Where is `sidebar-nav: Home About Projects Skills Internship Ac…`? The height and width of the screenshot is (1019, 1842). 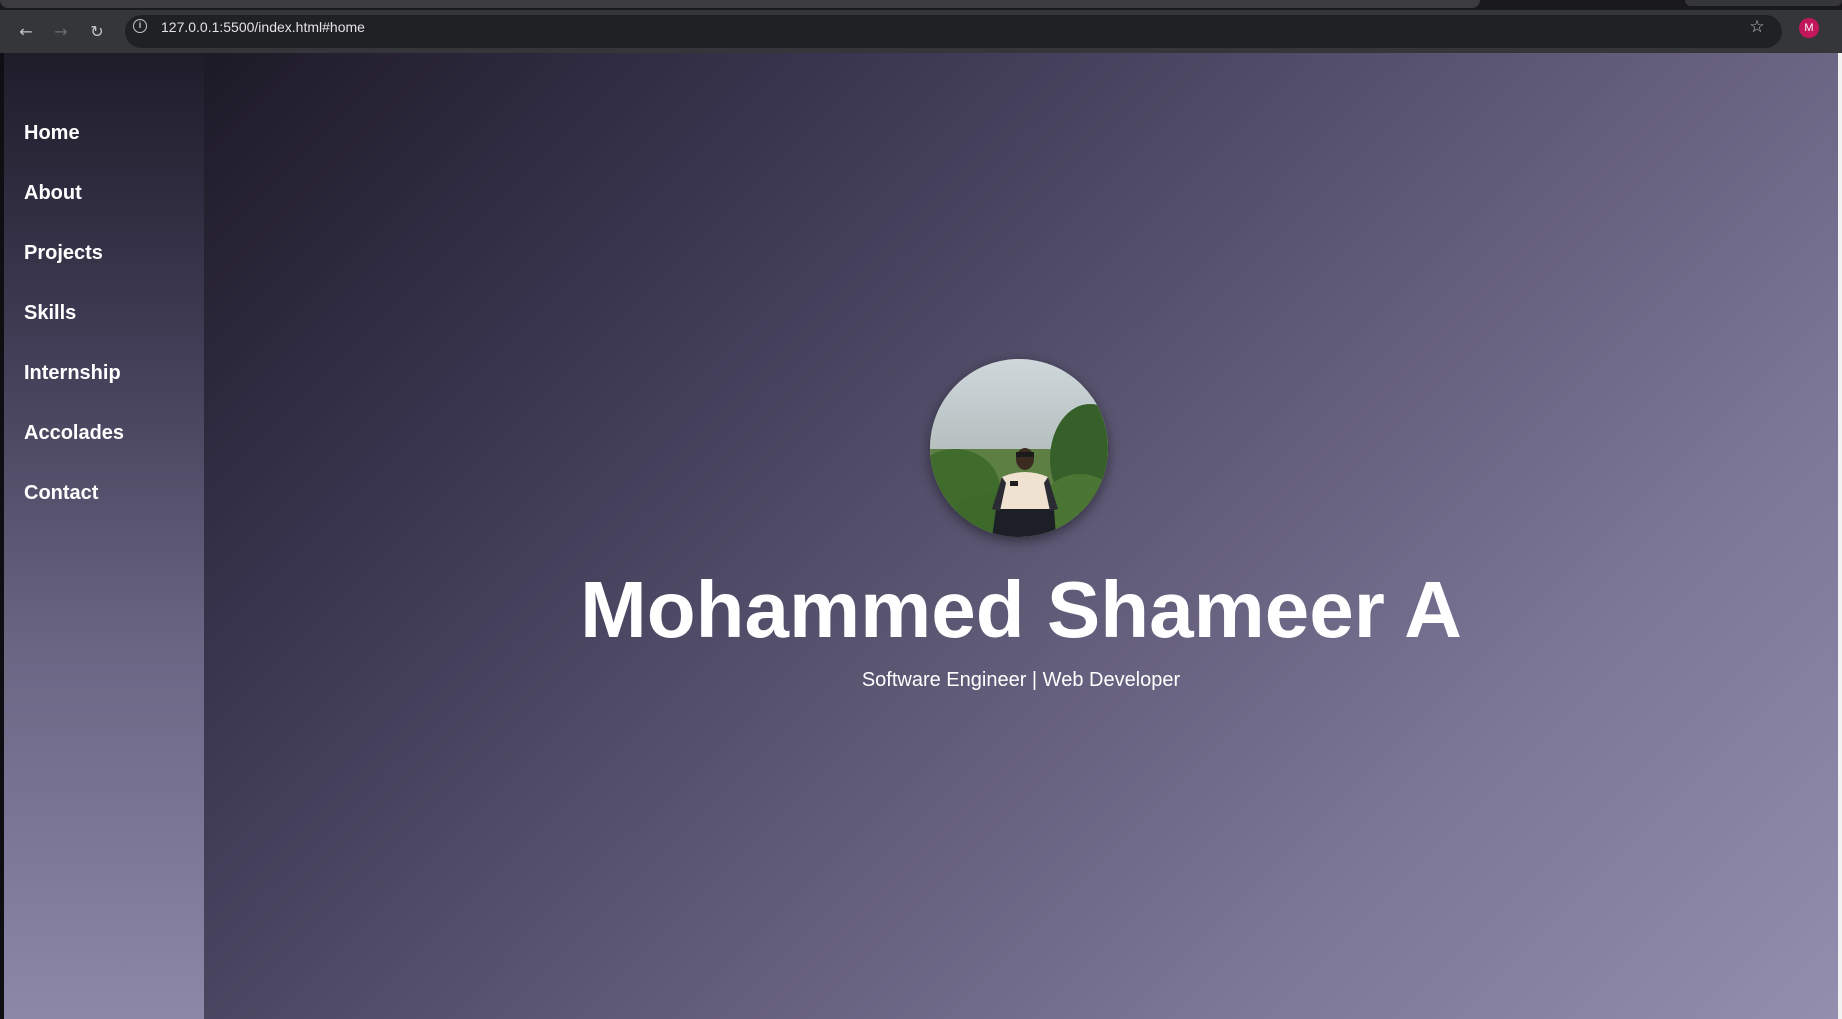
sidebar-nav: Home About Projects Skills Internship Ac… is located at coordinates (104, 536).